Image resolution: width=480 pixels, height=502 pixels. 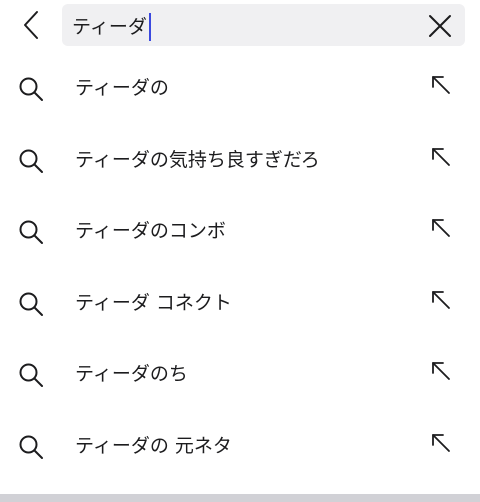 I want to click on clear-search-button, so click(x=440, y=26).